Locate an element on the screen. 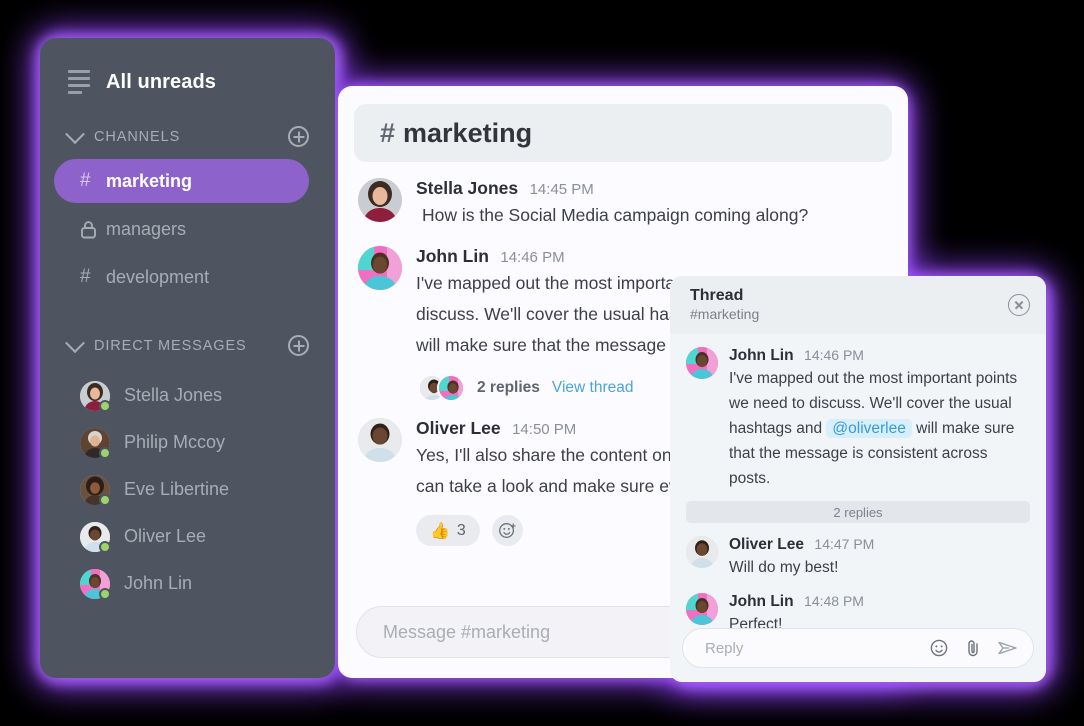 The image size is (1084, 726). replies-divider: 2 replies is located at coordinates (858, 512).